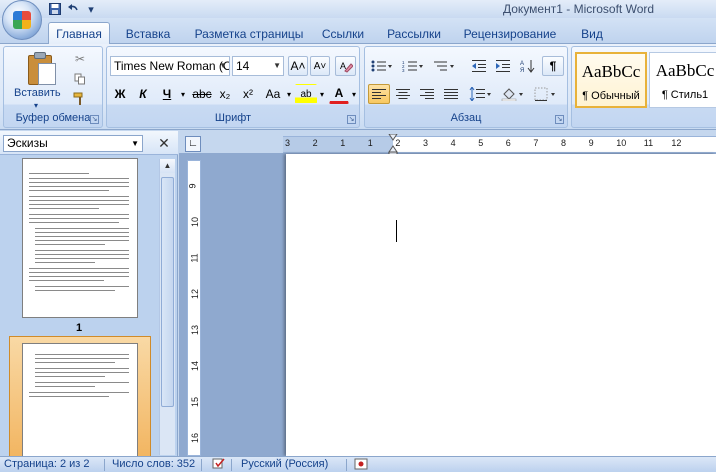  Describe the element at coordinates (322, 94) in the screenshot. I see `highlight-dropdown-icon: ▾` at that location.